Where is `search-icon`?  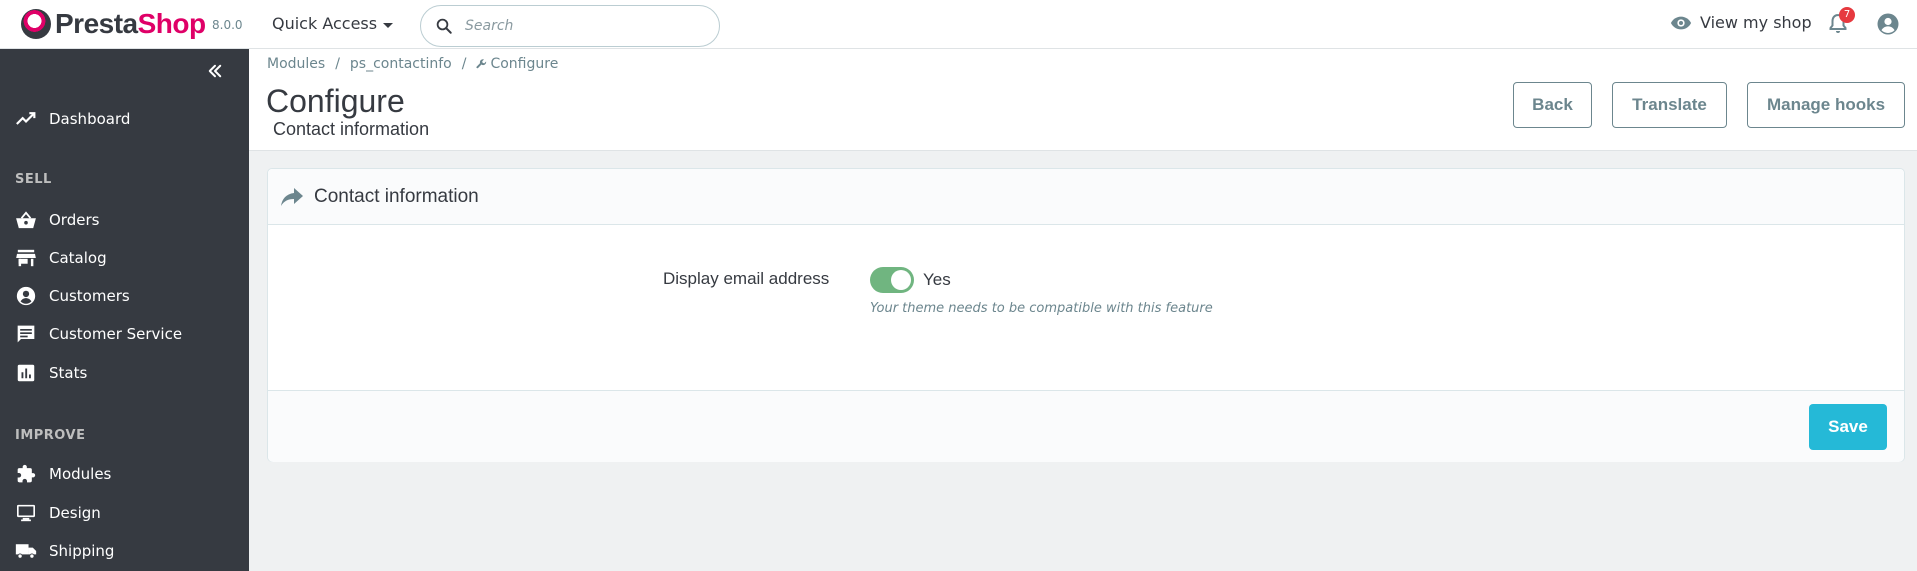
search-icon is located at coordinates (444, 26).